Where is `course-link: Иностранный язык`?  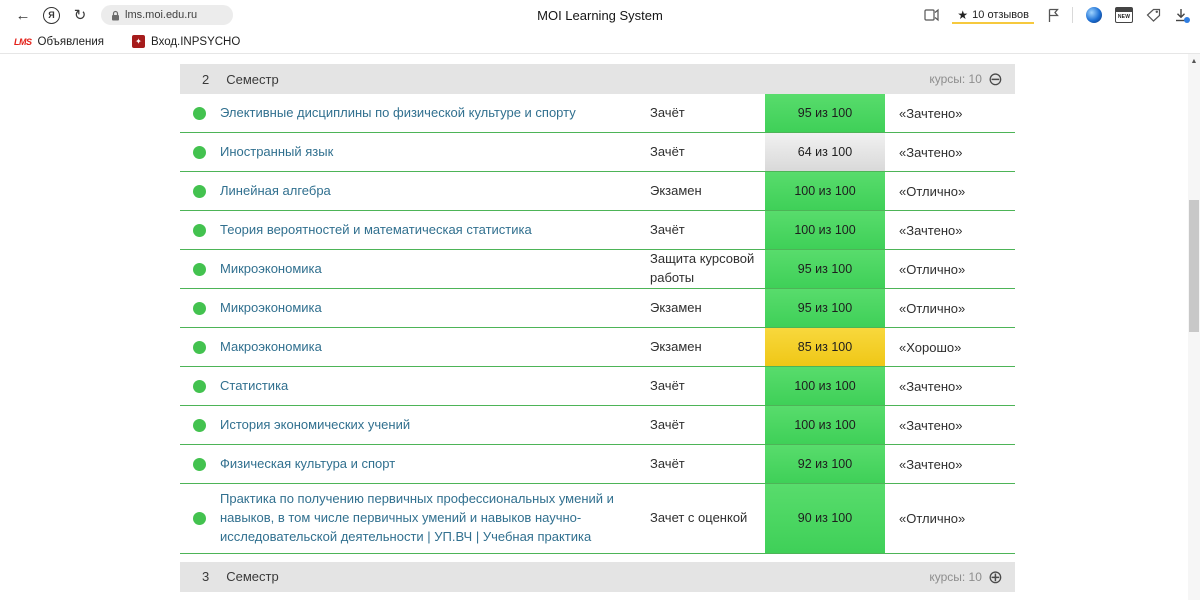
course-link: Иностранный язык is located at coordinates (435, 152).